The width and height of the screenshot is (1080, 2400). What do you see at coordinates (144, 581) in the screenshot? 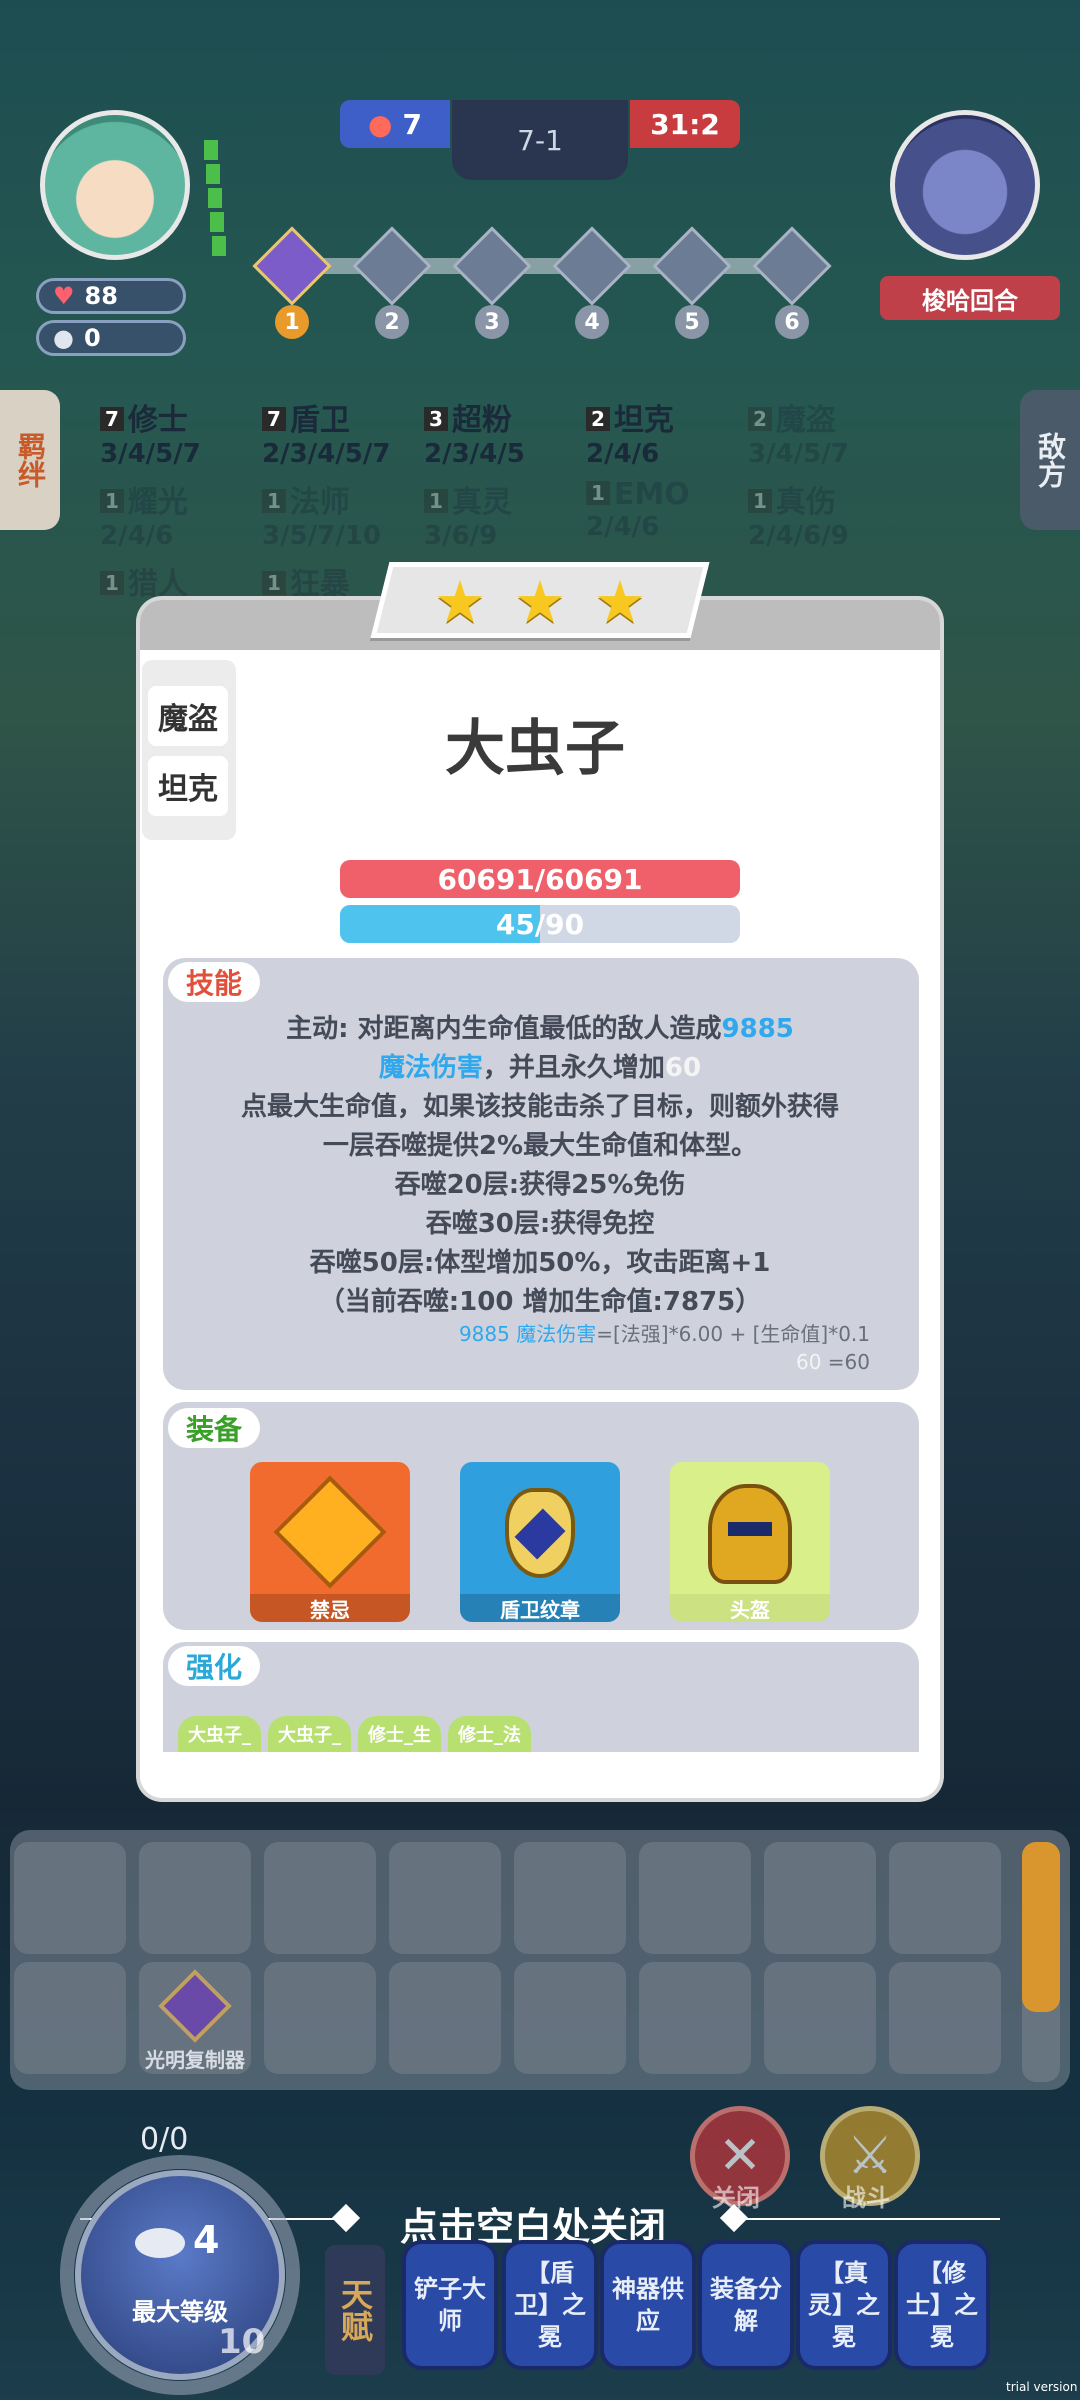
I see `trait-item: 1 猎人` at bounding box center [144, 581].